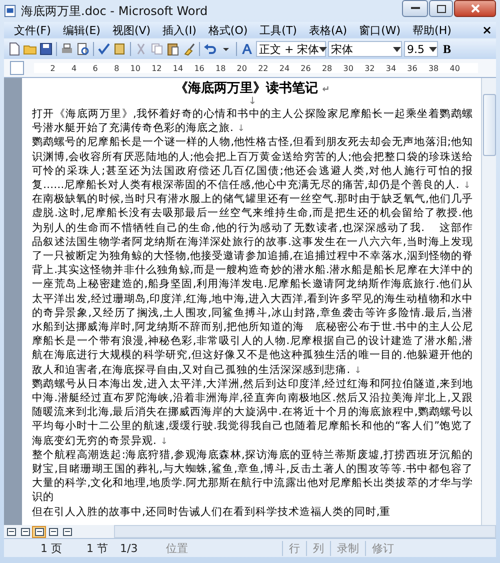 Image resolution: width=500 pixels, height=563 pixels. What do you see at coordinates (131, 30) in the screenshot?
I see `menu-item: 视图(V)` at bounding box center [131, 30].